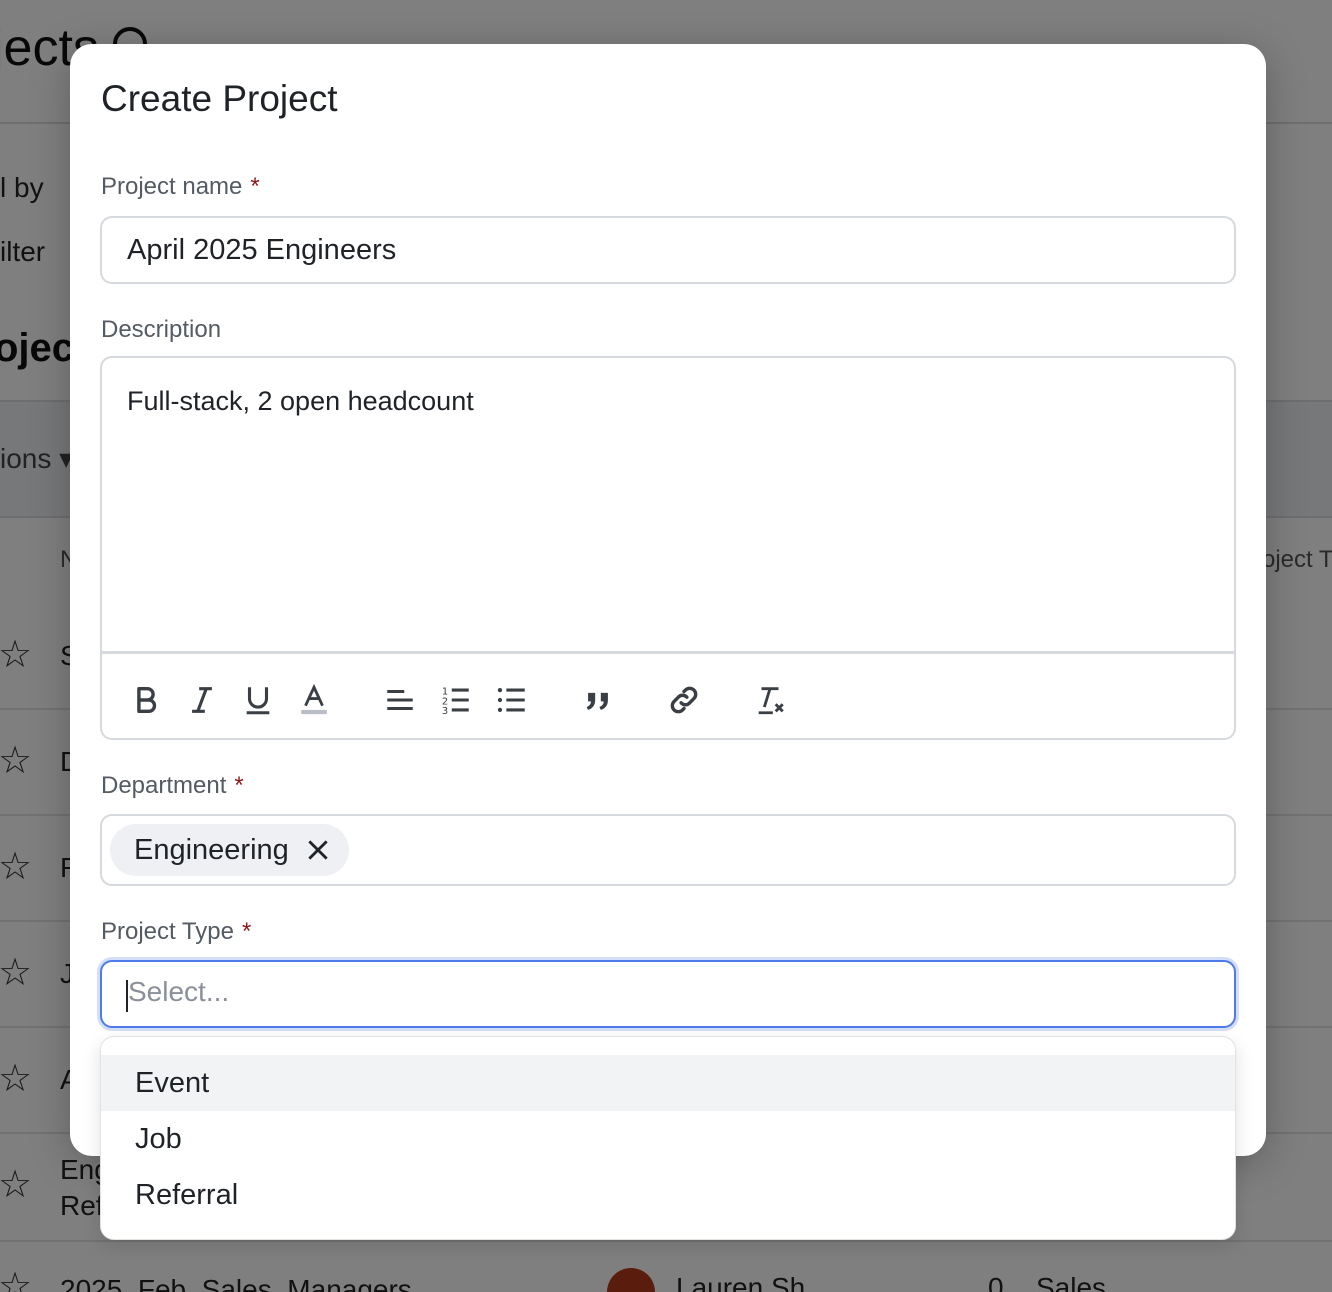 The image size is (1332, 1292). What do you see at coordinates (161, 329) in the screenshot?
I see `description-label: Description` at bounding box center [161, 329].